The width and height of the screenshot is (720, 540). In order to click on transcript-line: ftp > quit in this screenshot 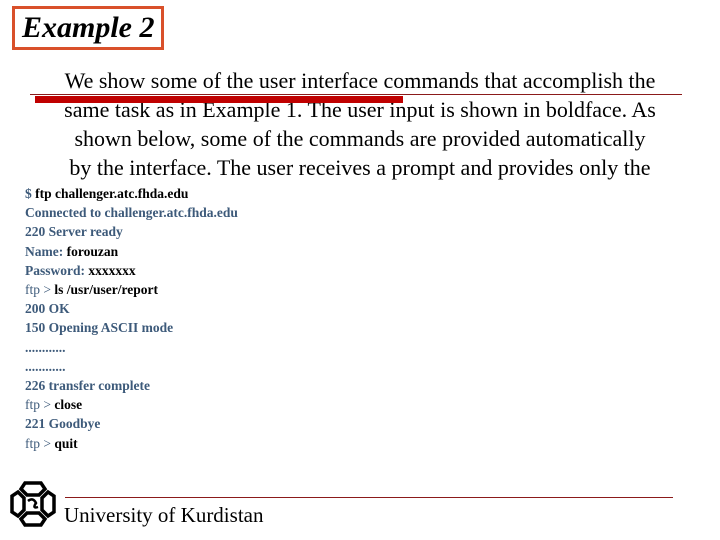, I will do `click(131, 443)`.